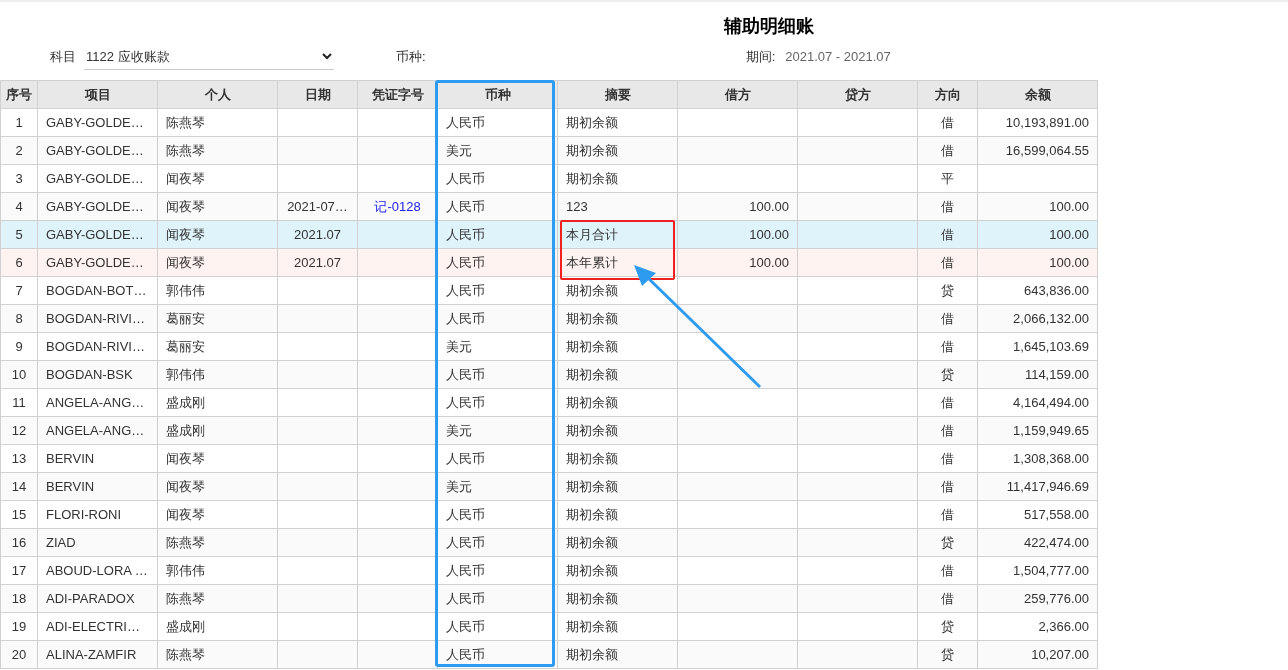  I want to click on column-header: 币种, so click(497, 94).